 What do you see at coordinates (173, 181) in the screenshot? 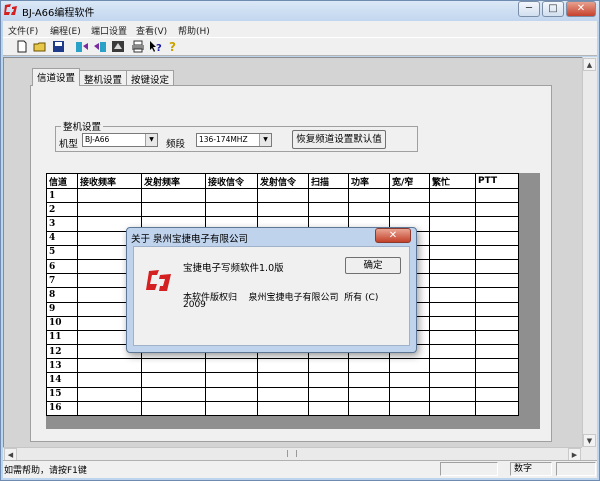
I see `col-tx-freq: 发射频率` at bounding box center [173, 181].